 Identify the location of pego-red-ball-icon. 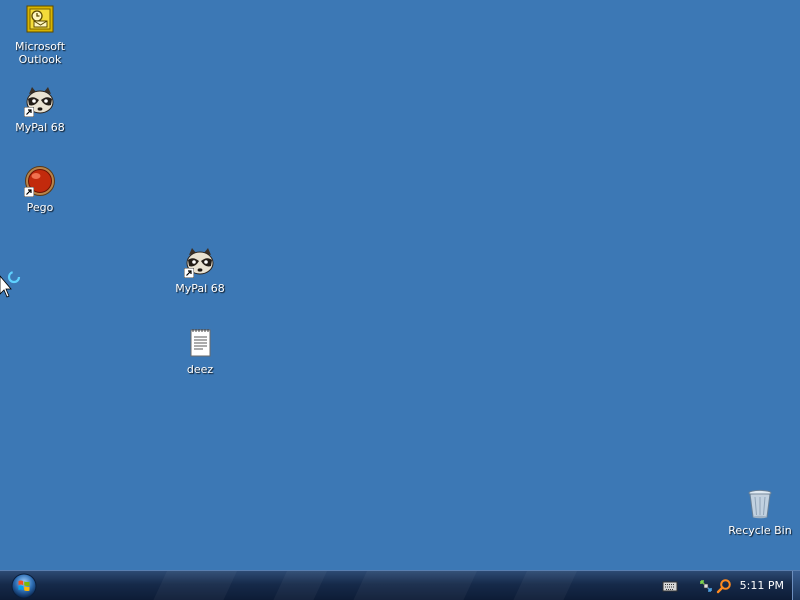
(40, 181).